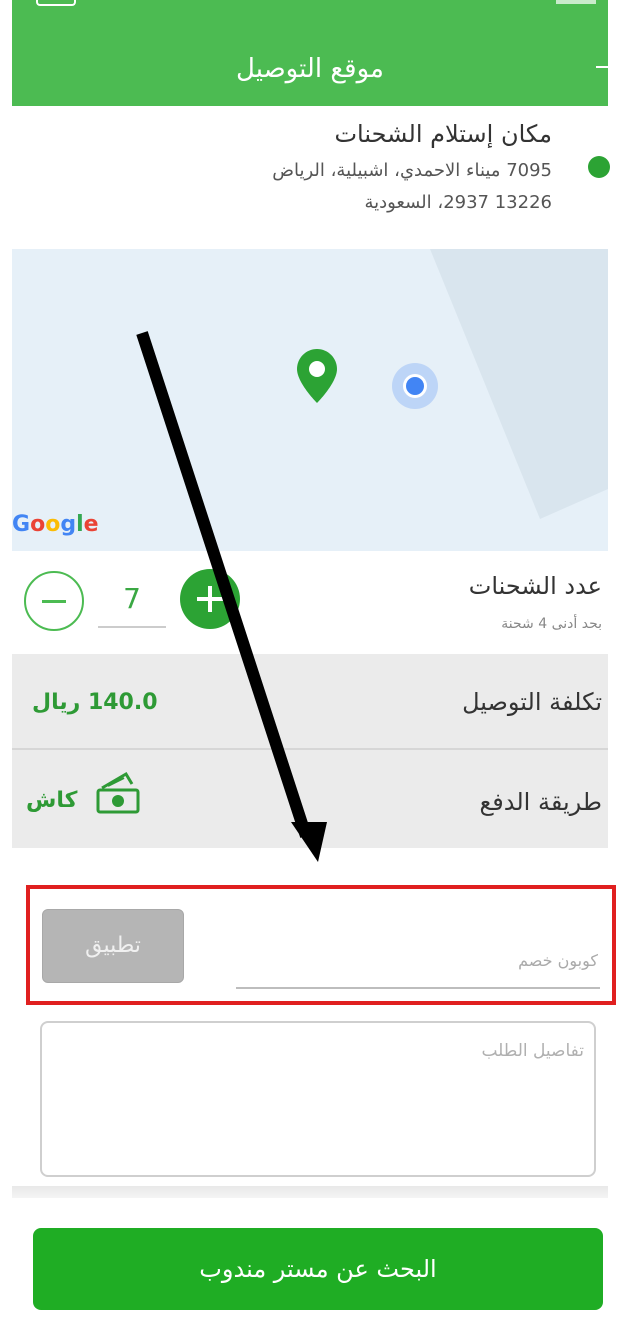 Image resolution: width=636 pixels, height=1323 pixels. Describe the element at coordinates (443, 134) in the screenshot. I see `address-title: مكان إستلام الشحنات` at that location.